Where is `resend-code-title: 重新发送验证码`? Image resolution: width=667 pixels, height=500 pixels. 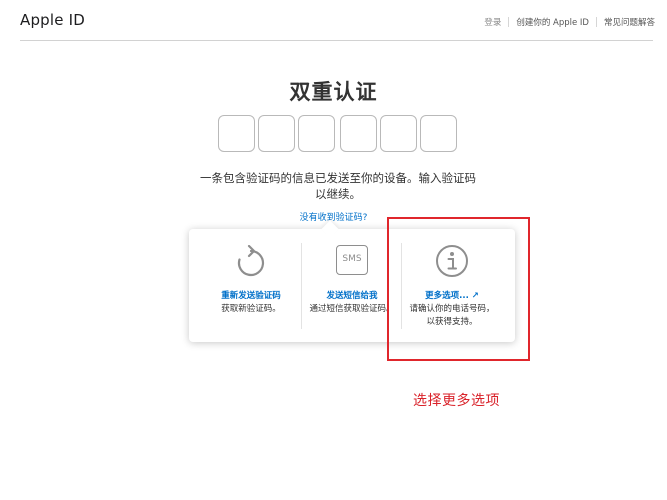 resend-code-title: 重新发送验证码 is located at coordinates (251, 296).